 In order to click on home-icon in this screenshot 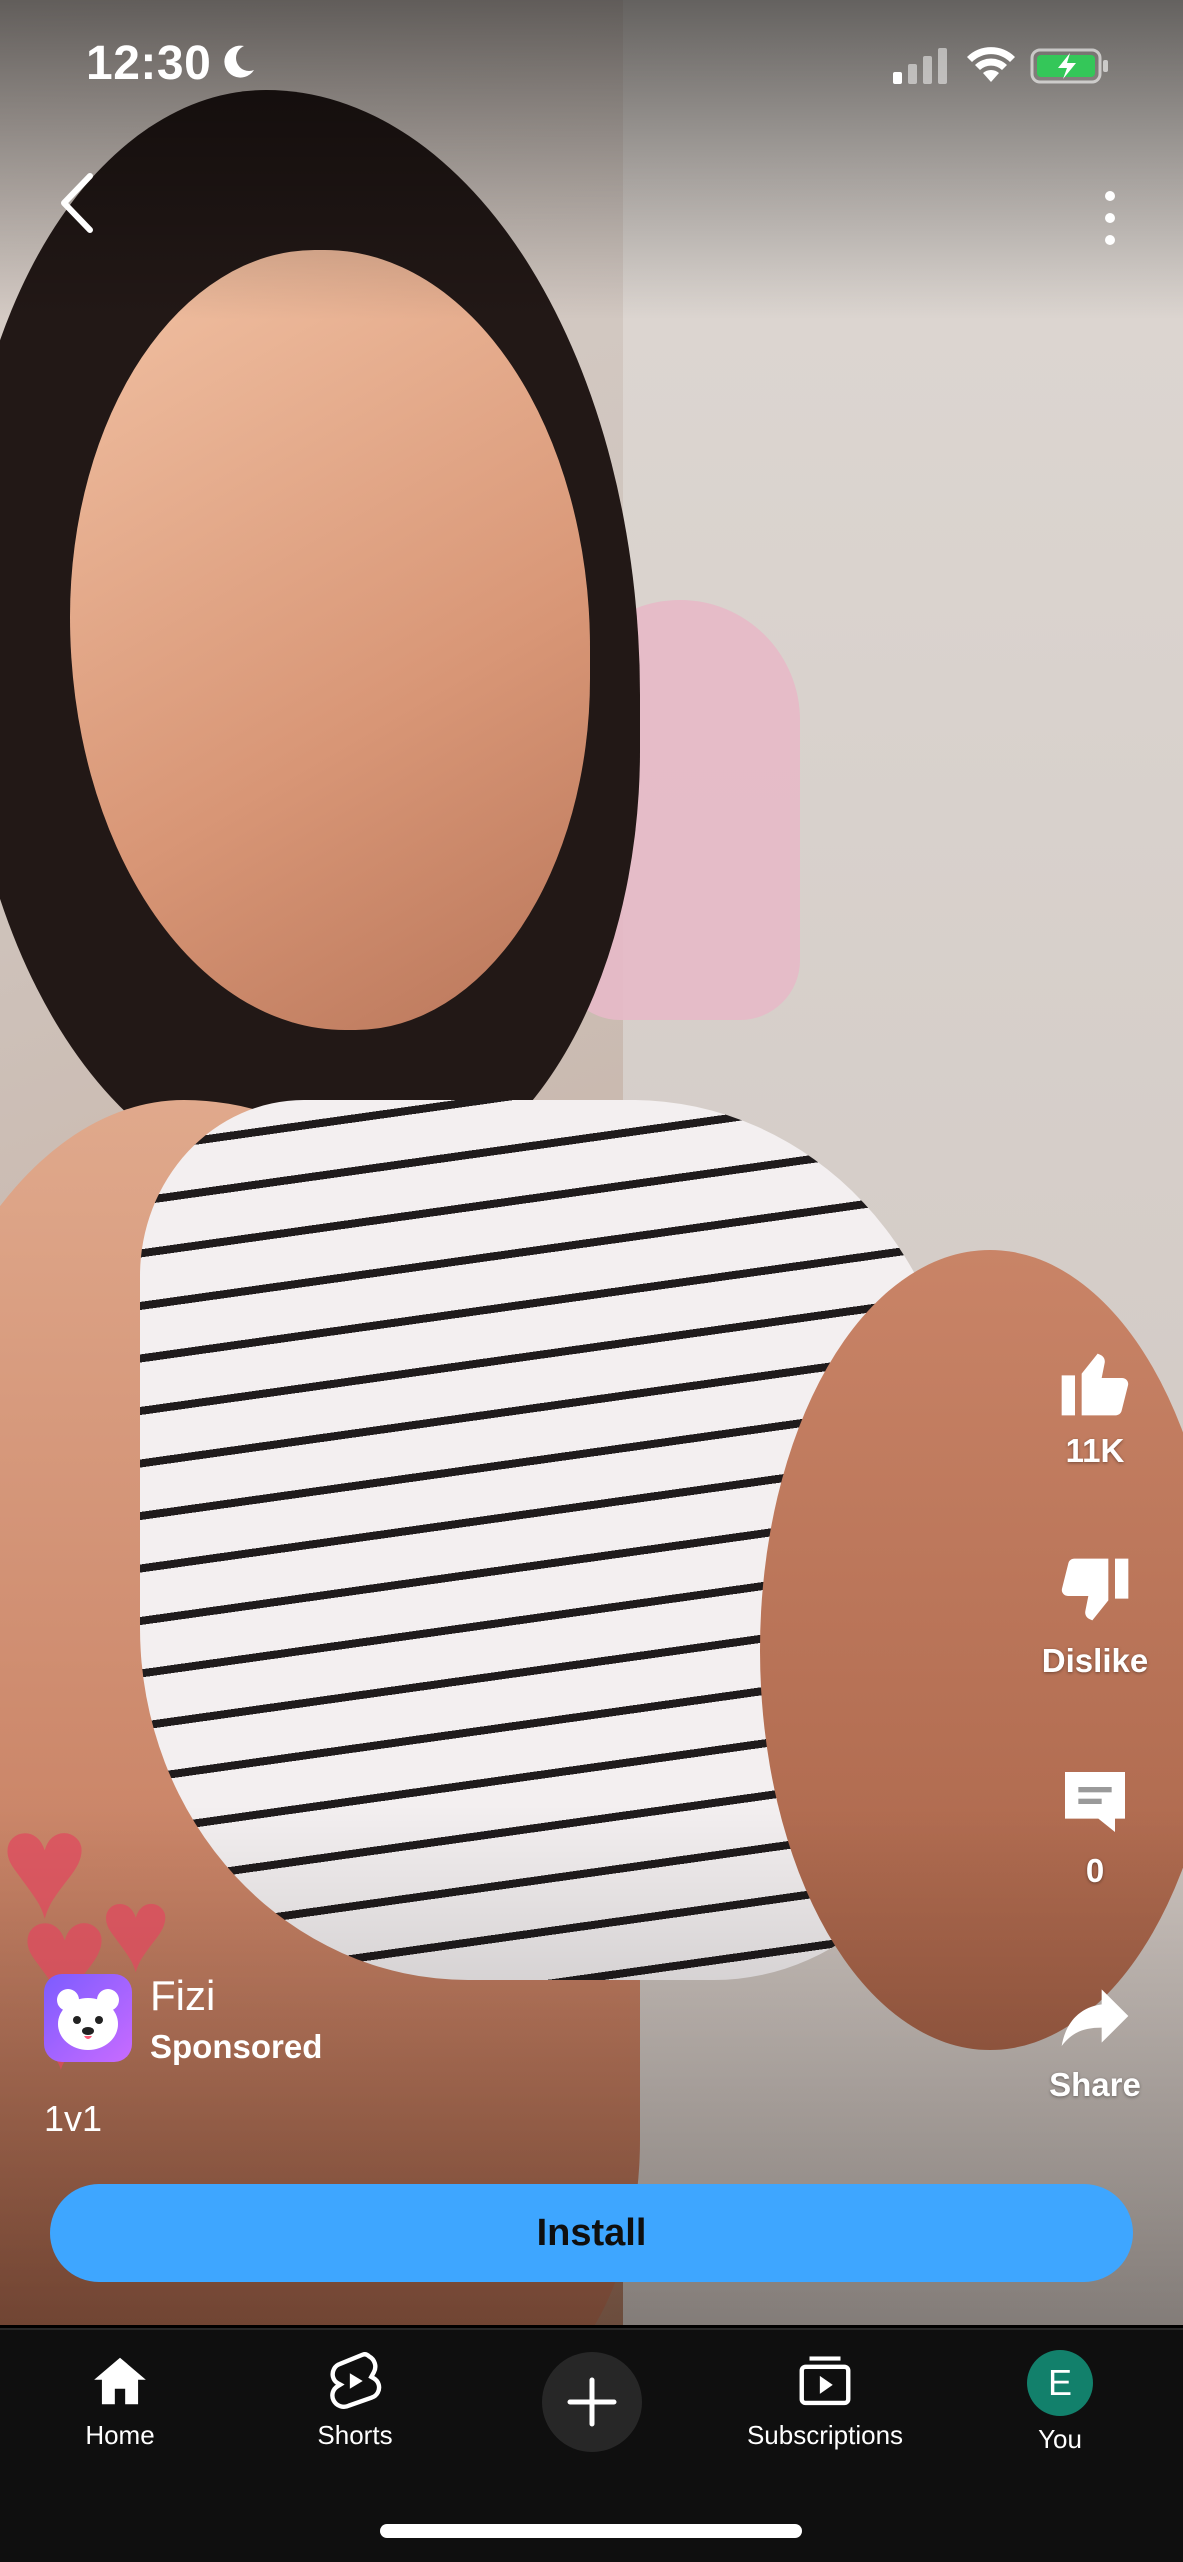, I will do `click(120, 2381)`.